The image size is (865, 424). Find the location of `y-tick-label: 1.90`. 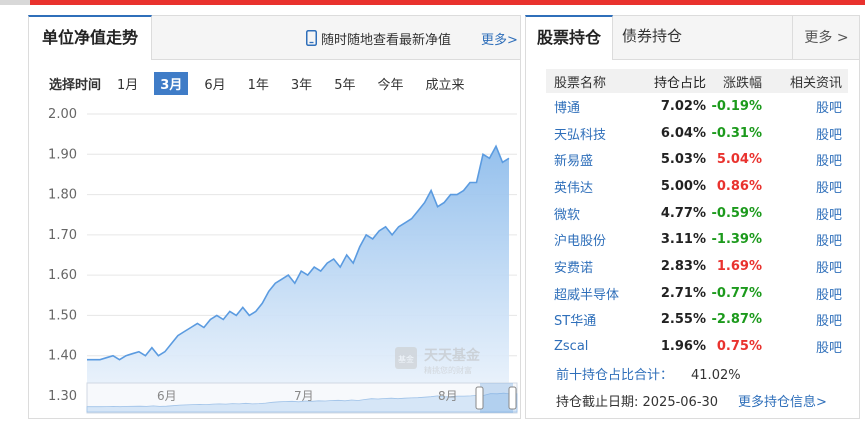

y-tick-label: 1.90 is located at coordinates (62, 154).